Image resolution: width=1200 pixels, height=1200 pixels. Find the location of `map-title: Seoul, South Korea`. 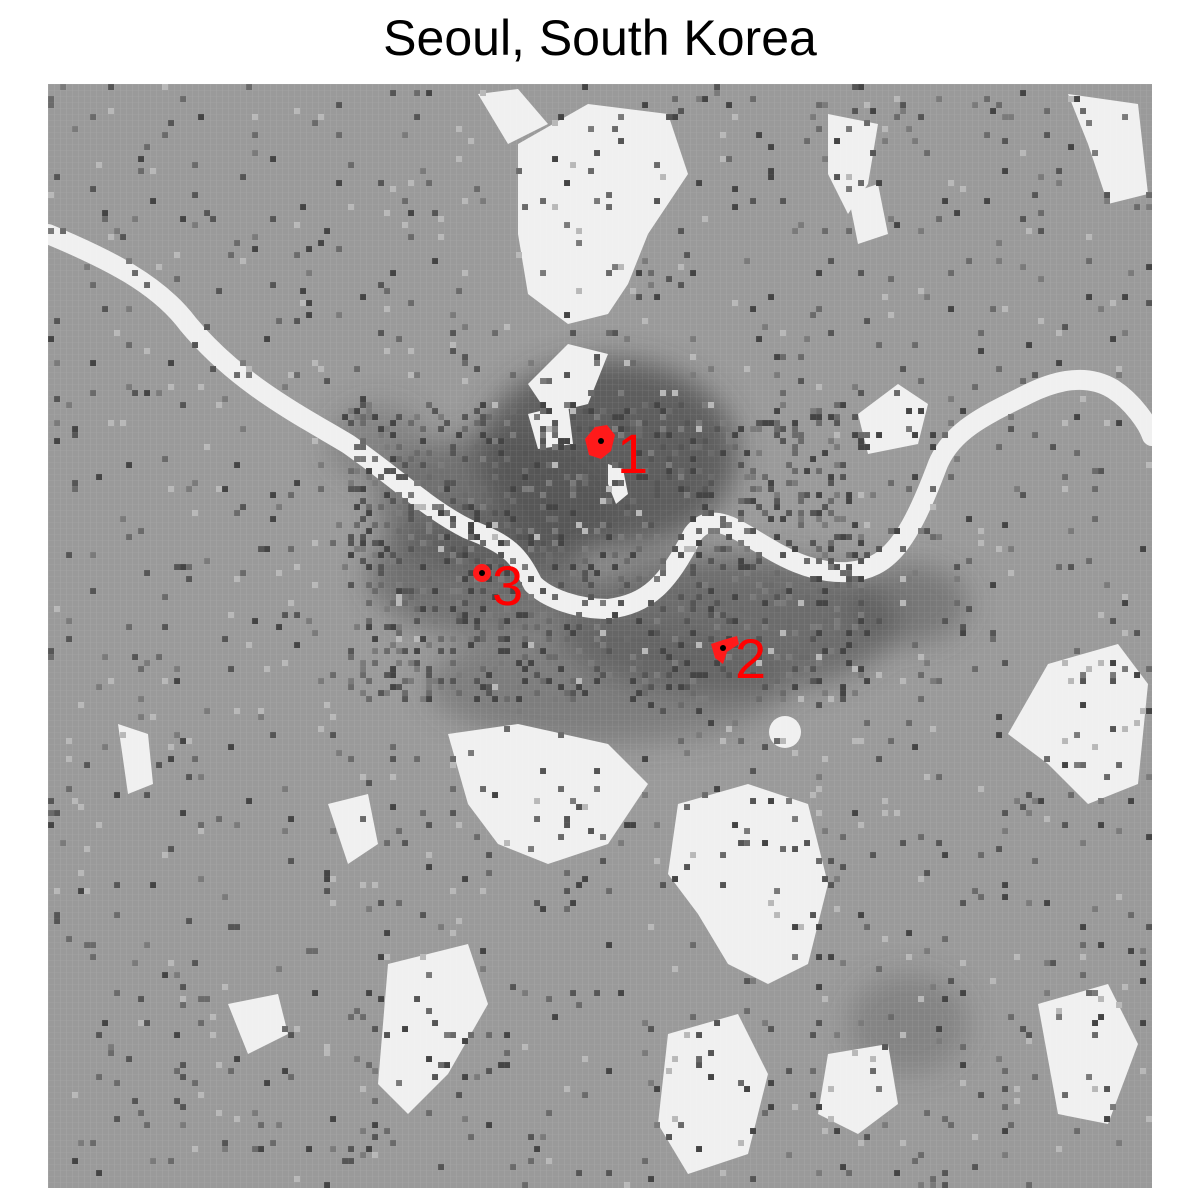

map-title: Seoul, South Korea is located at coordinates (600, 38).